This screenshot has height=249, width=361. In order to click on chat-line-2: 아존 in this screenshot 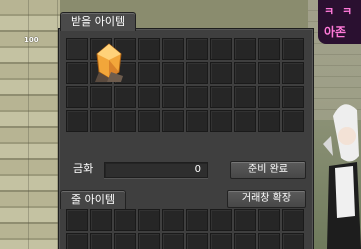, I will do `click(335, 32)`.